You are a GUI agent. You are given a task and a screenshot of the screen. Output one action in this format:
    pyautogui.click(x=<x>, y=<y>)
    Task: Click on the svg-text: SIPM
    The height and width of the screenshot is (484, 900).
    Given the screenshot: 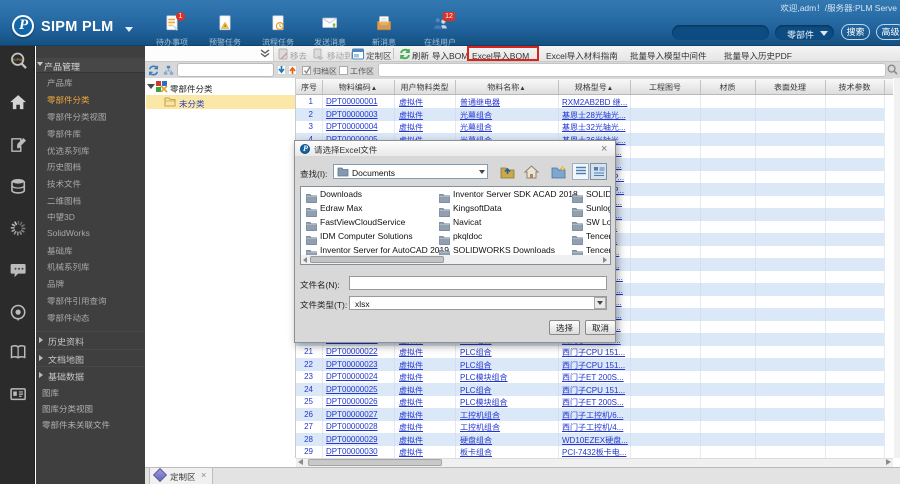 What is the action you would take?
    pyautogui.click(x=18, y=59)
    